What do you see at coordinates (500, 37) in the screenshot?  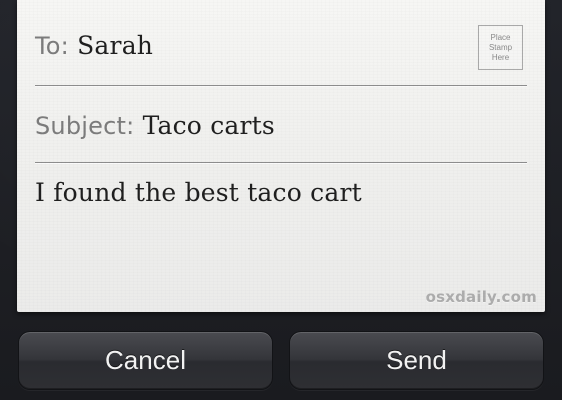 I see `stamp-line-1: Place` at bounding box center [500, 37].